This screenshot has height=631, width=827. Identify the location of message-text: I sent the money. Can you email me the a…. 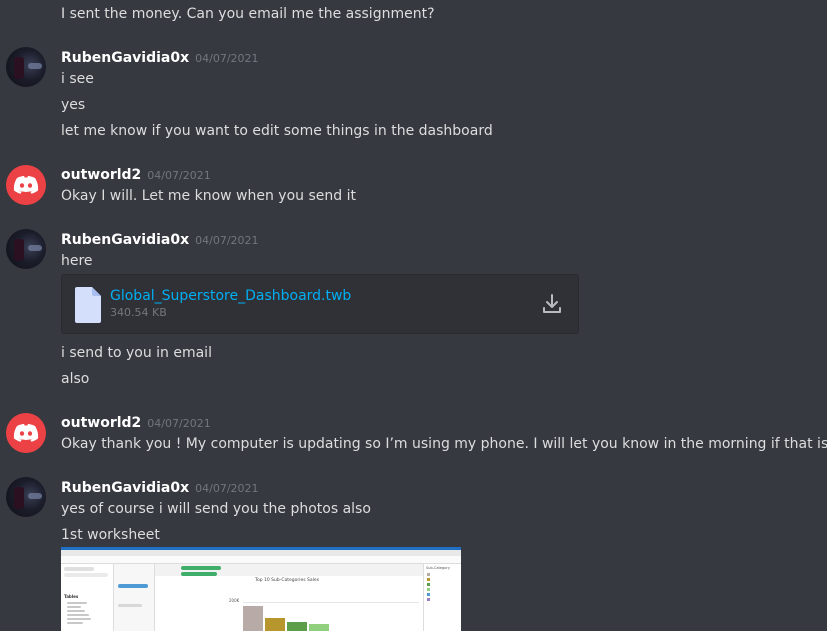
(248, 14).